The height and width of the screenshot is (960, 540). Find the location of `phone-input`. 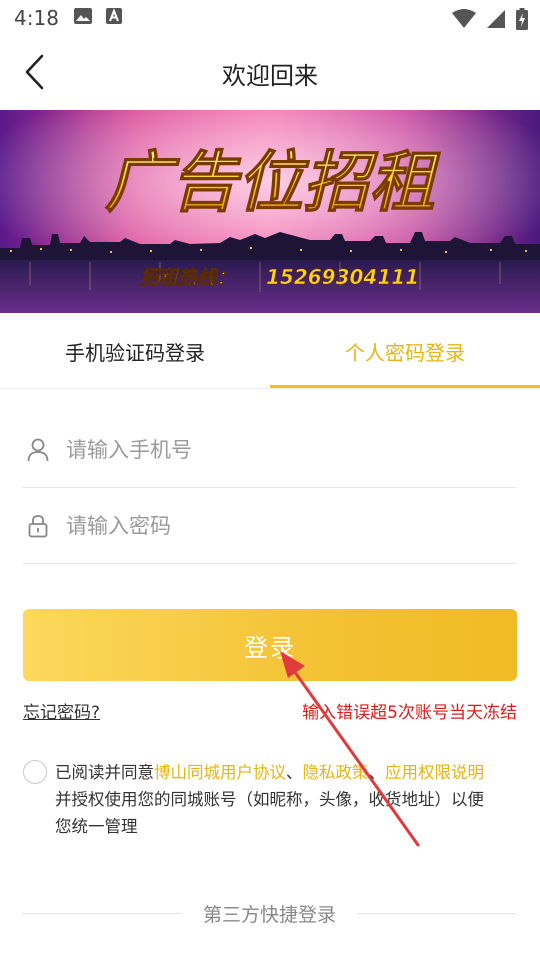

phone-input is located at coordinates (291, 449).